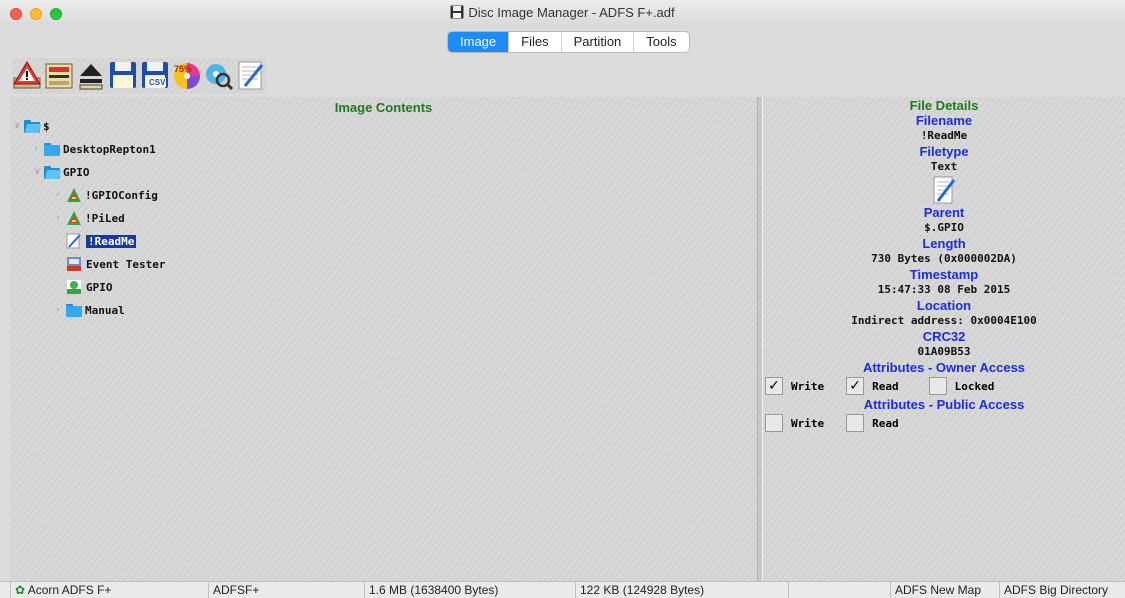 The image size is (1125, 598). Describe the element at coordinates (157, 82) in the screenshot. I see `csv-badge: CSV` at that location.